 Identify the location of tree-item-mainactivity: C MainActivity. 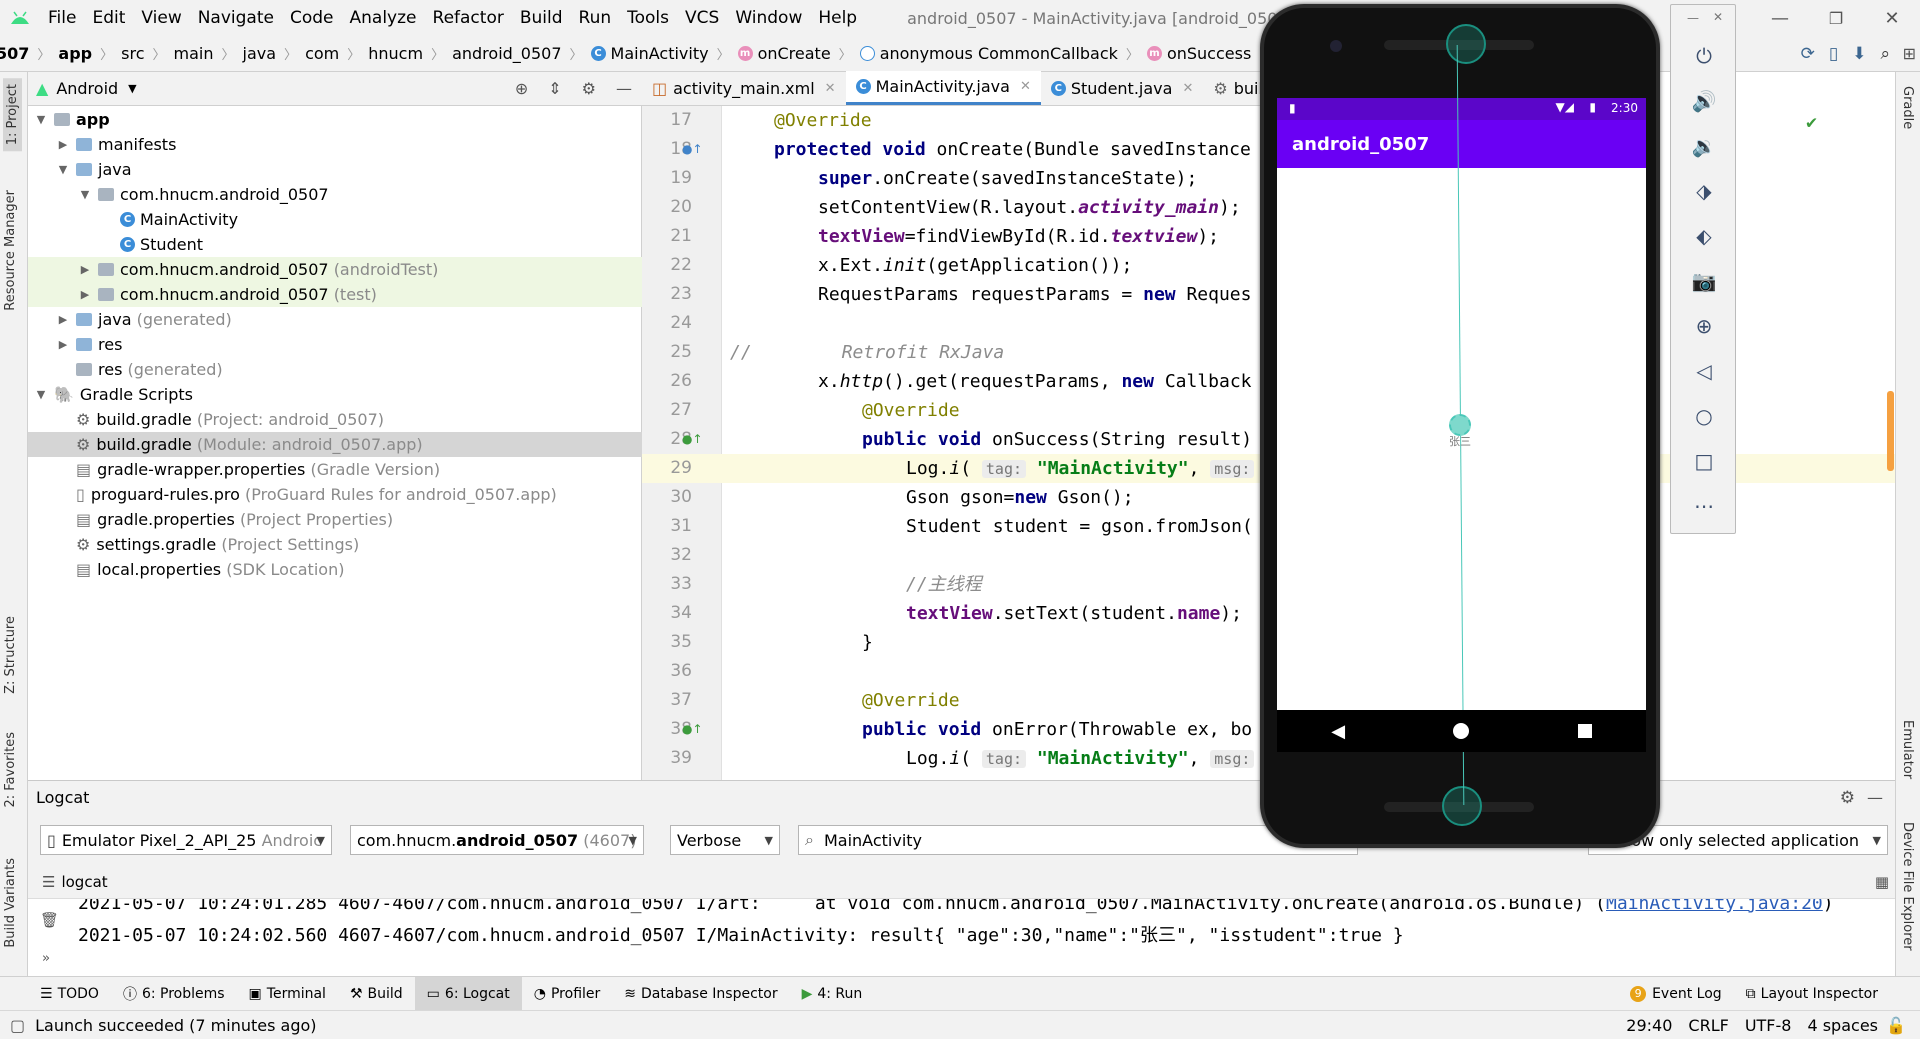
(335, 219).